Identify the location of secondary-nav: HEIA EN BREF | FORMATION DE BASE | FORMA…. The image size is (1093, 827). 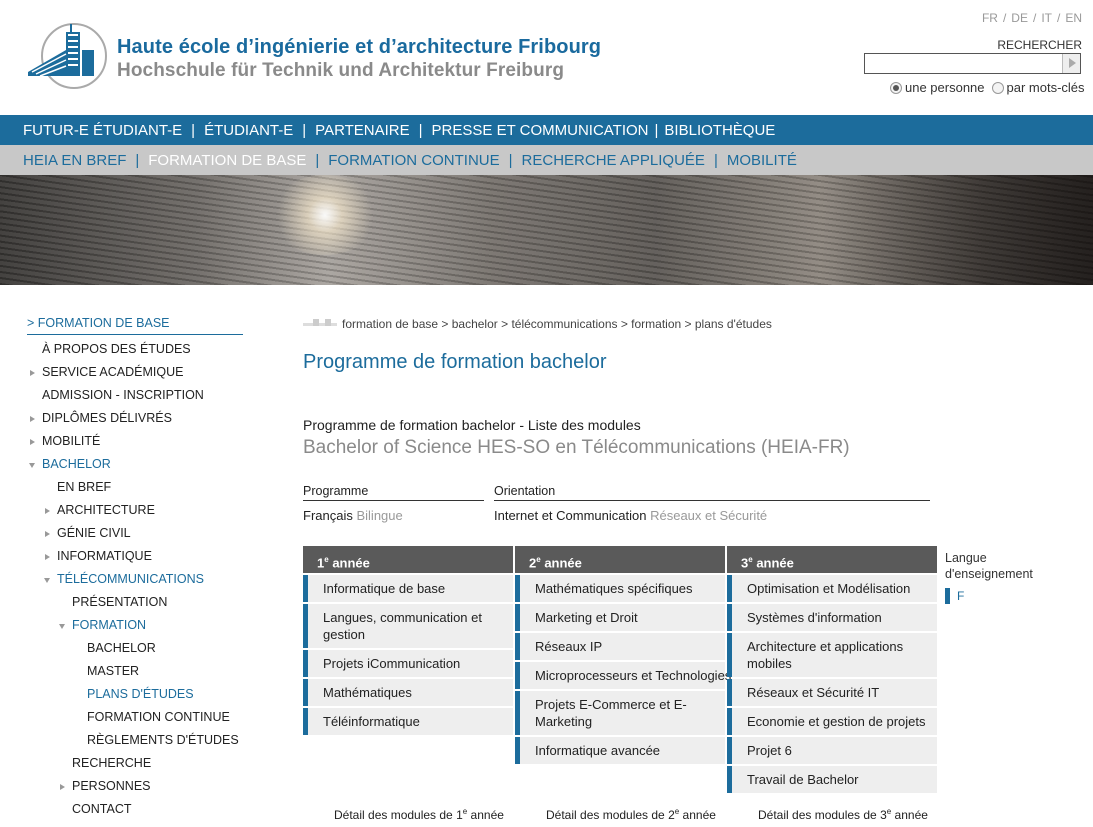
(546, 160).